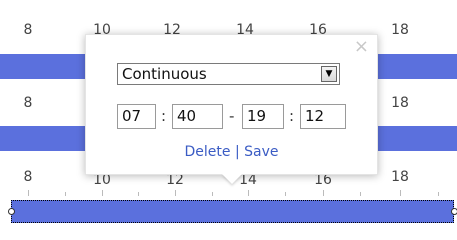 The height and width of the screenshot is (240, 457). Describe the element at coordinates (208, 152) in the screenshot. I see `delete-link: Delete` at that location.